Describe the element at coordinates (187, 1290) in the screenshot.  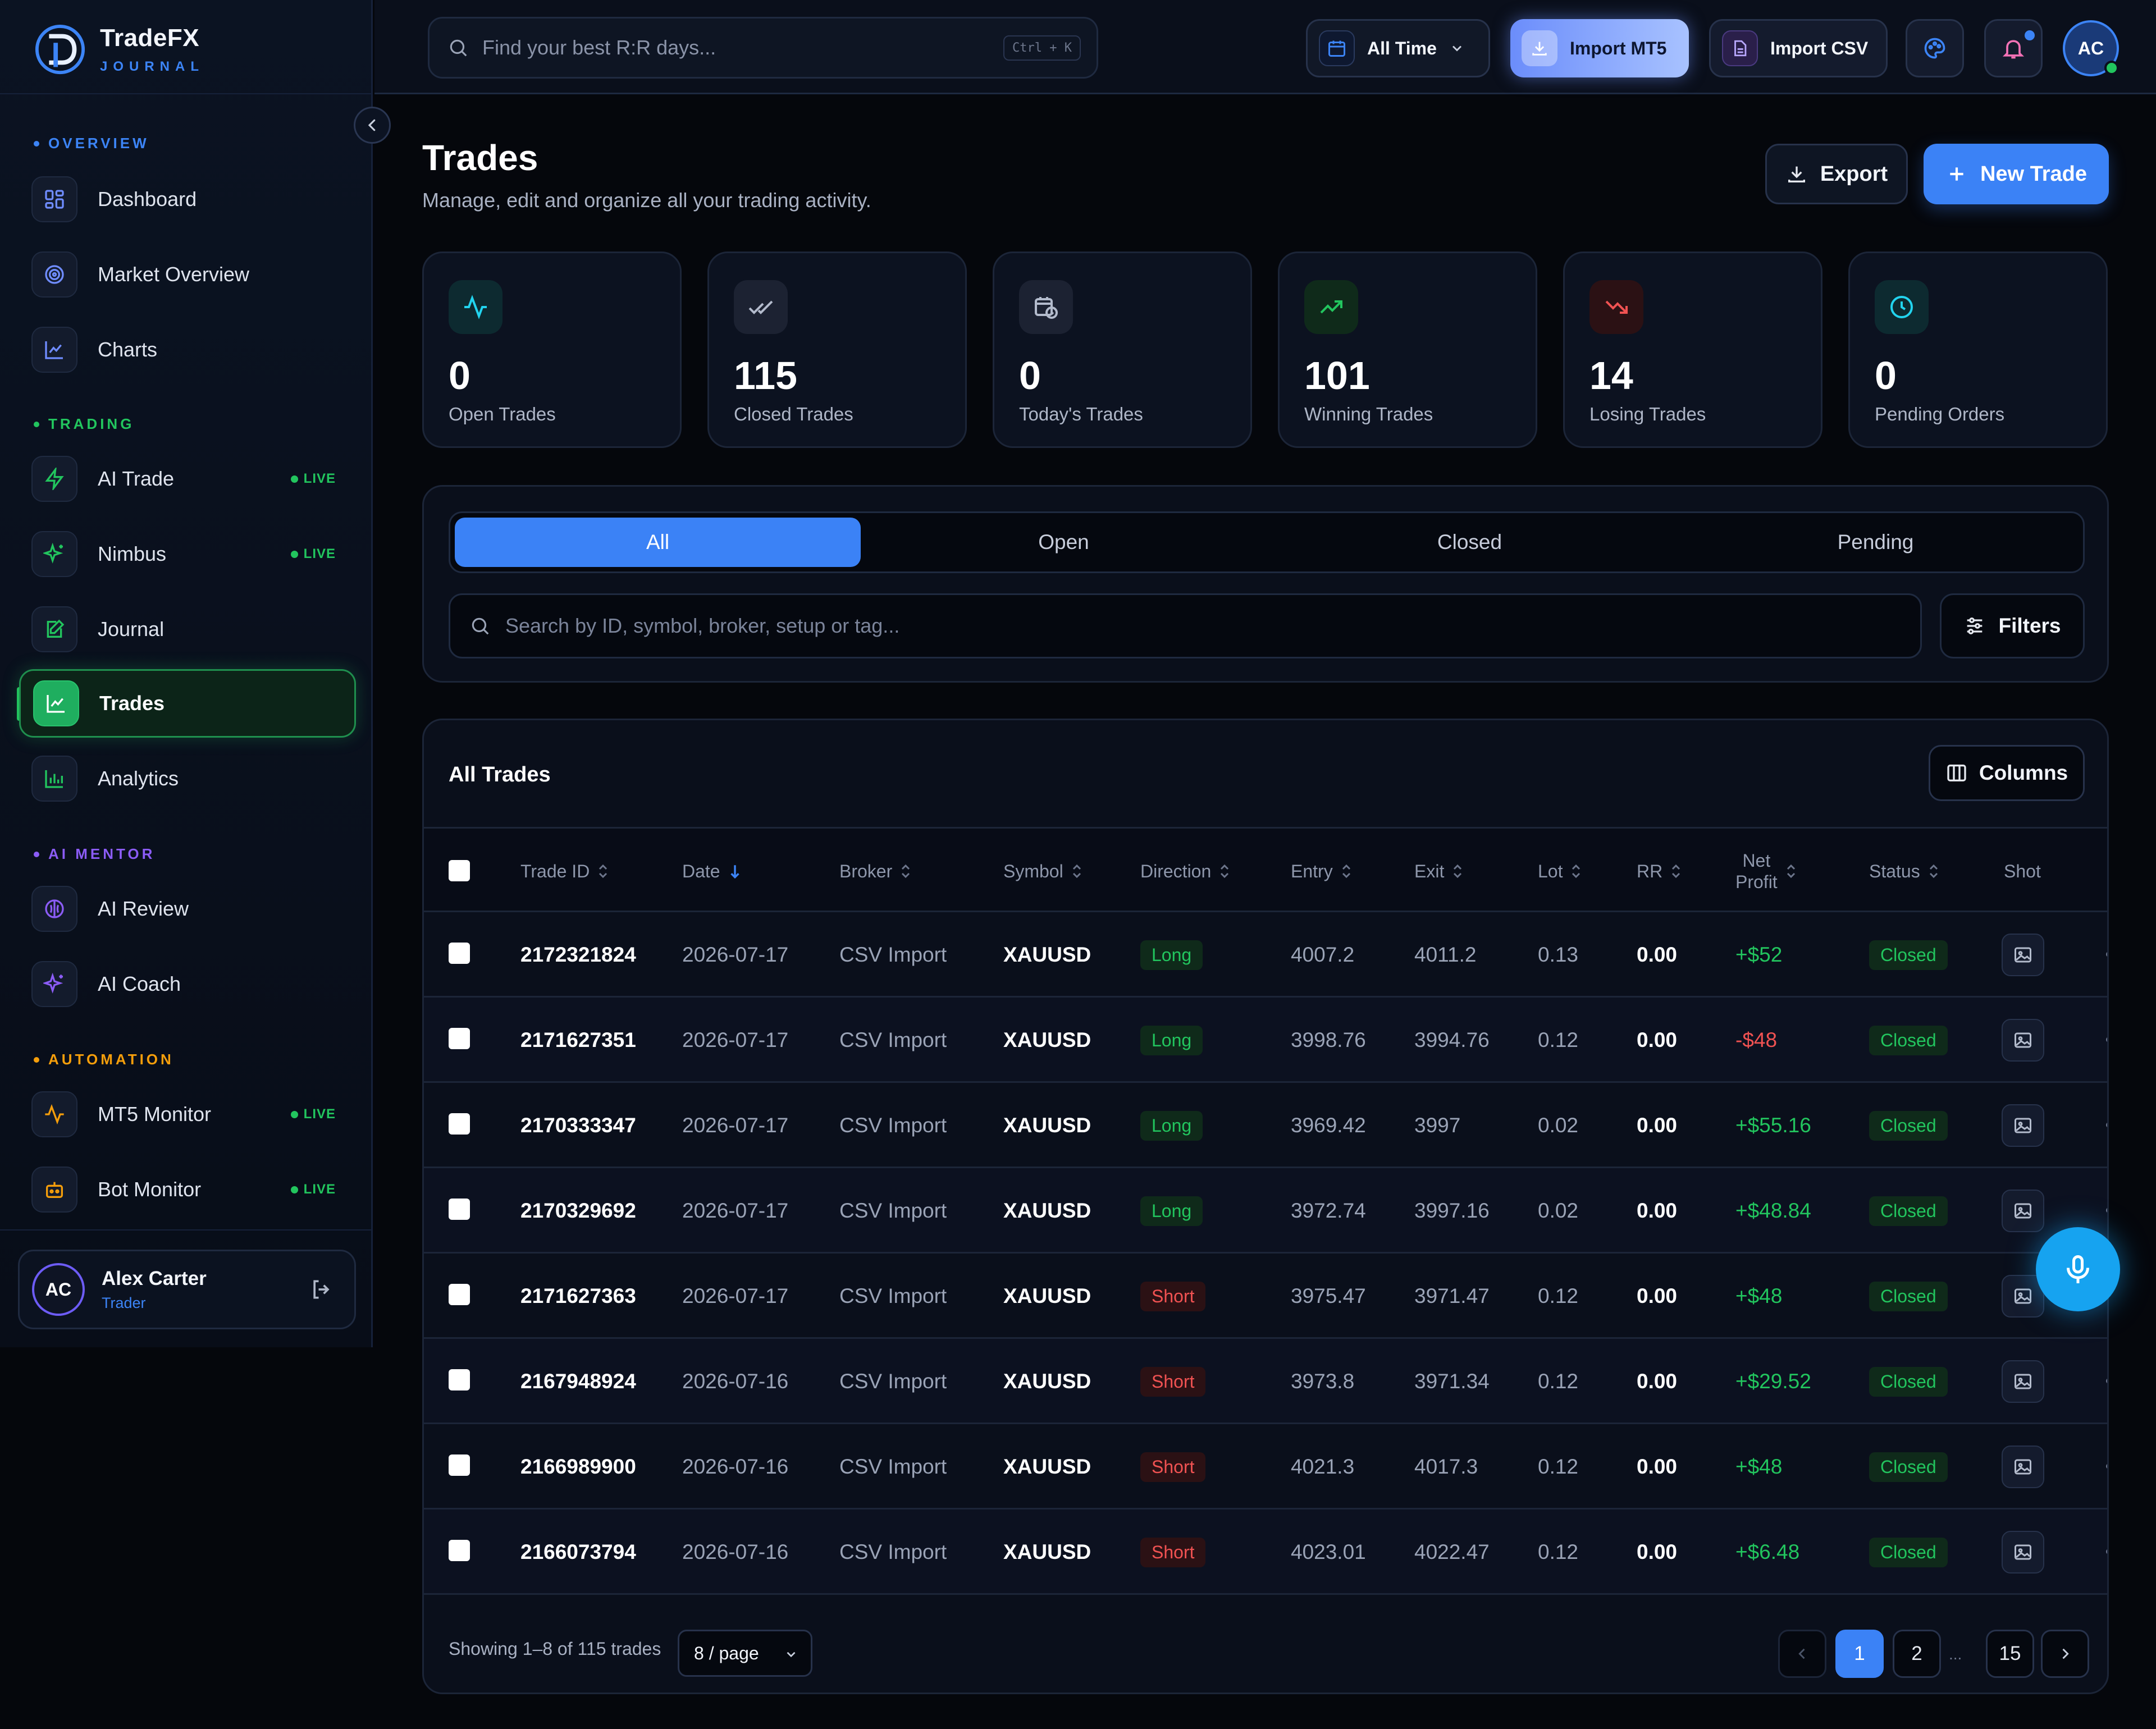
I see `user-card: AC Alex Carter Trader` at that location.